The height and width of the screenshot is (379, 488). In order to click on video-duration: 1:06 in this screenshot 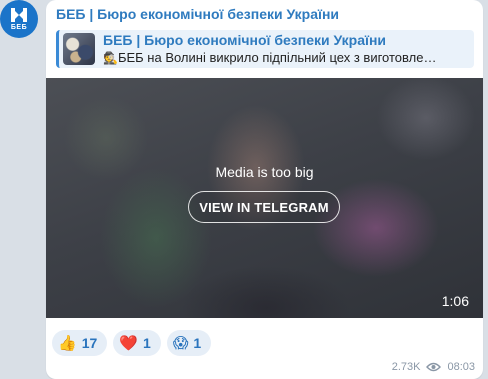, I will do `click(455, 301)`.